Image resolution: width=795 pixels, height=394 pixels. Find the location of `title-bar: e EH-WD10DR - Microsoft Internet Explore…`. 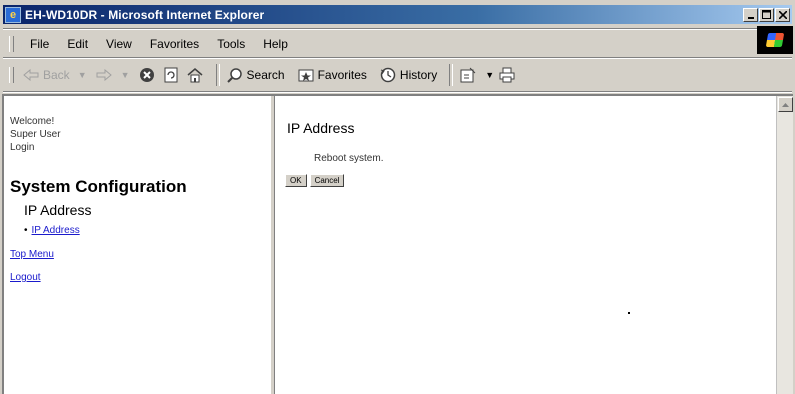

title-bar: e EH-WD10DR - Microsoft Internet Explore… is located at coordinates (397, 14).